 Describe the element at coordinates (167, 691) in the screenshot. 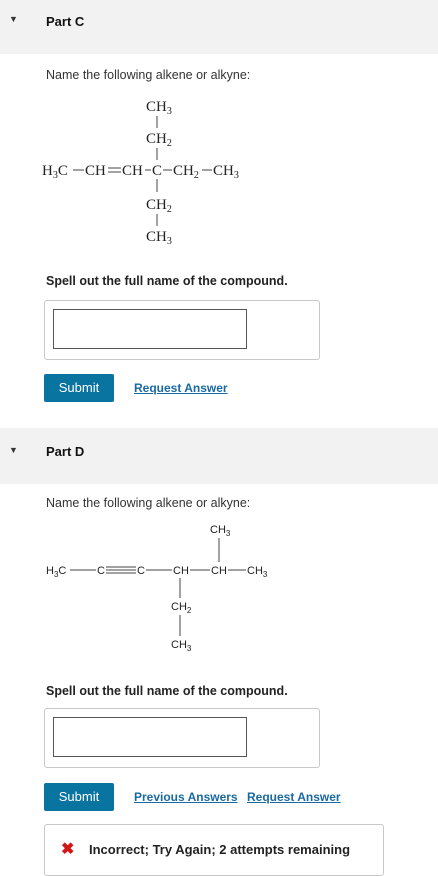

I see `part-d-instruction: Spell out the full name of the compound.` at that location.